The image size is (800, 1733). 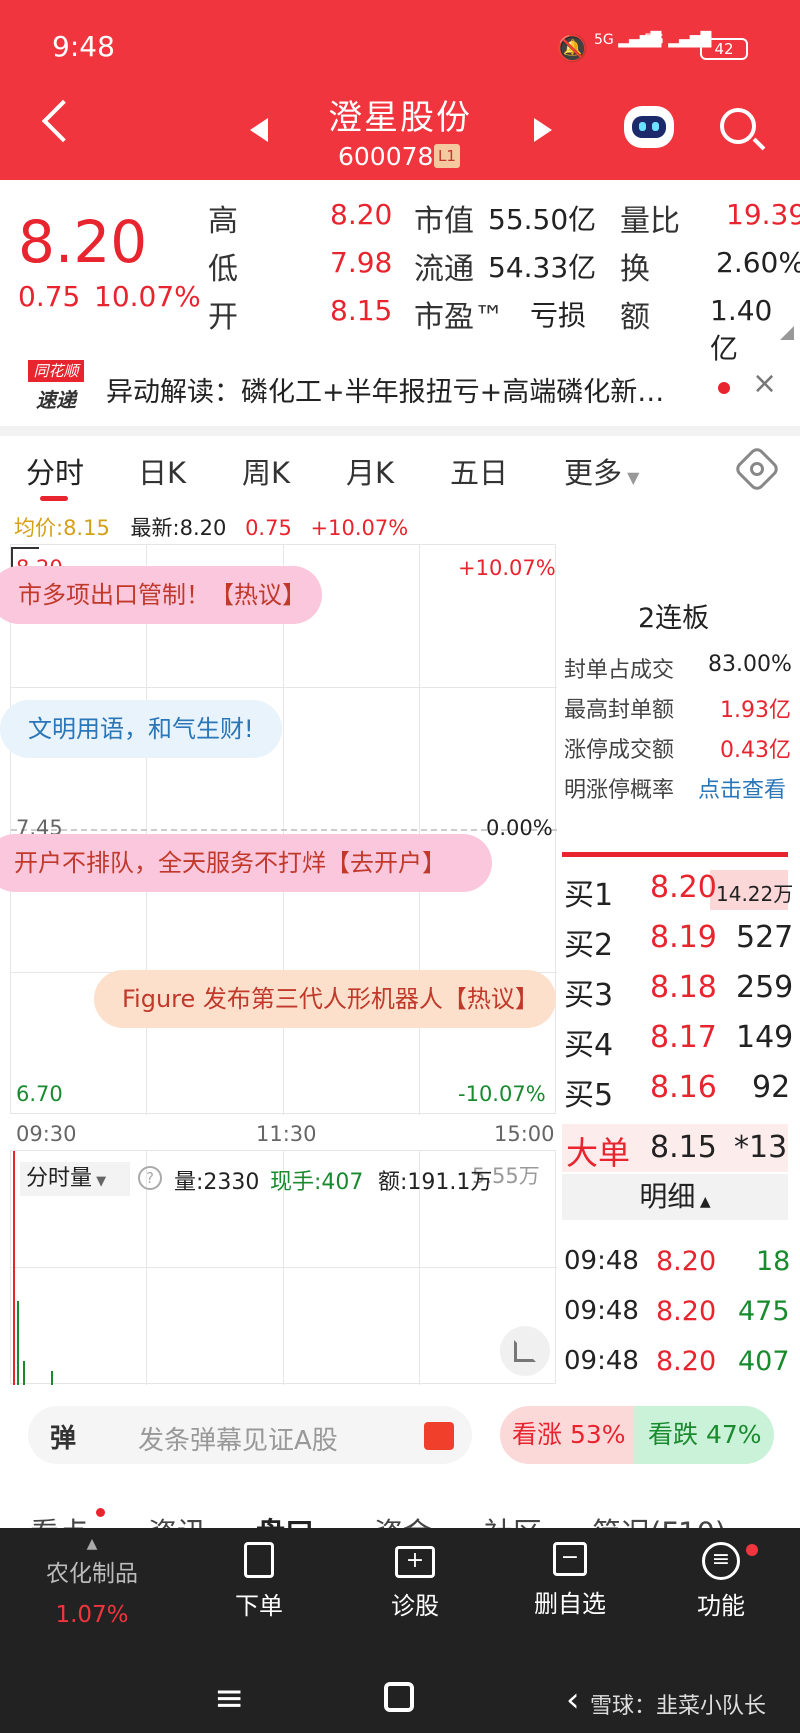 I want to click on remove-watchlist-button: − 删自选, so click(x=570, y=1580).